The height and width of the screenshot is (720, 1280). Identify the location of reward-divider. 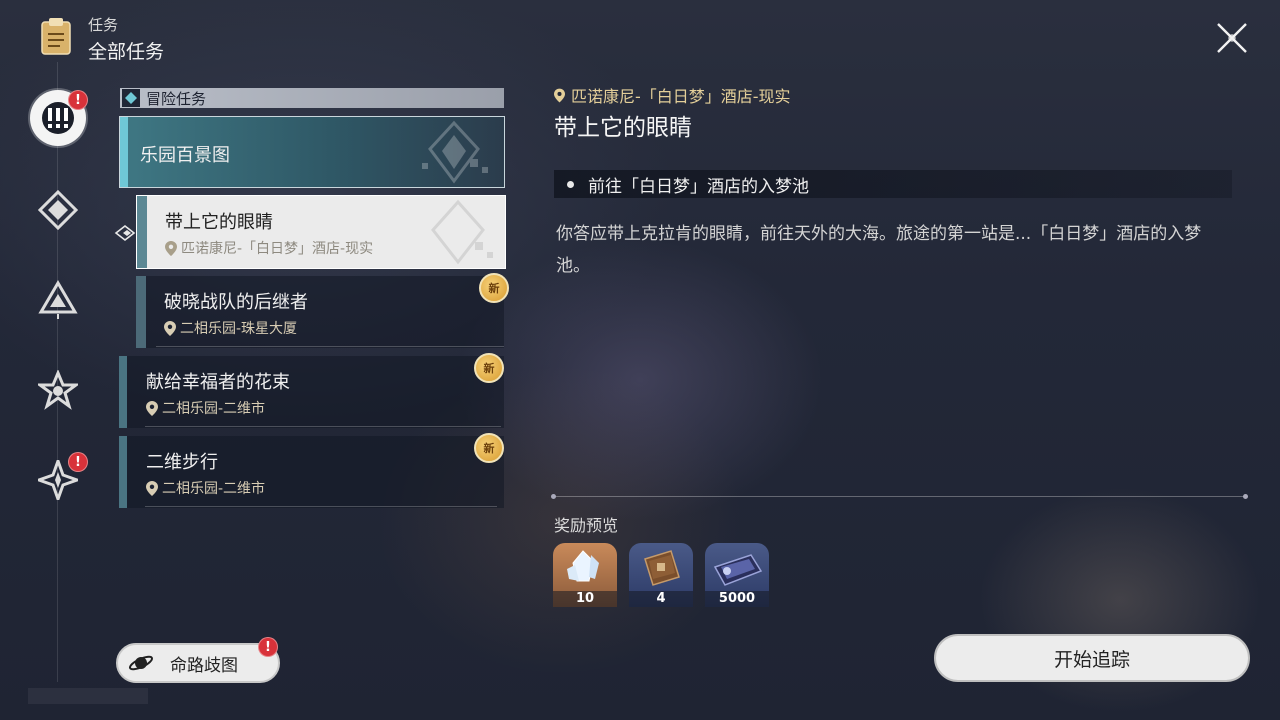
(900, 496).